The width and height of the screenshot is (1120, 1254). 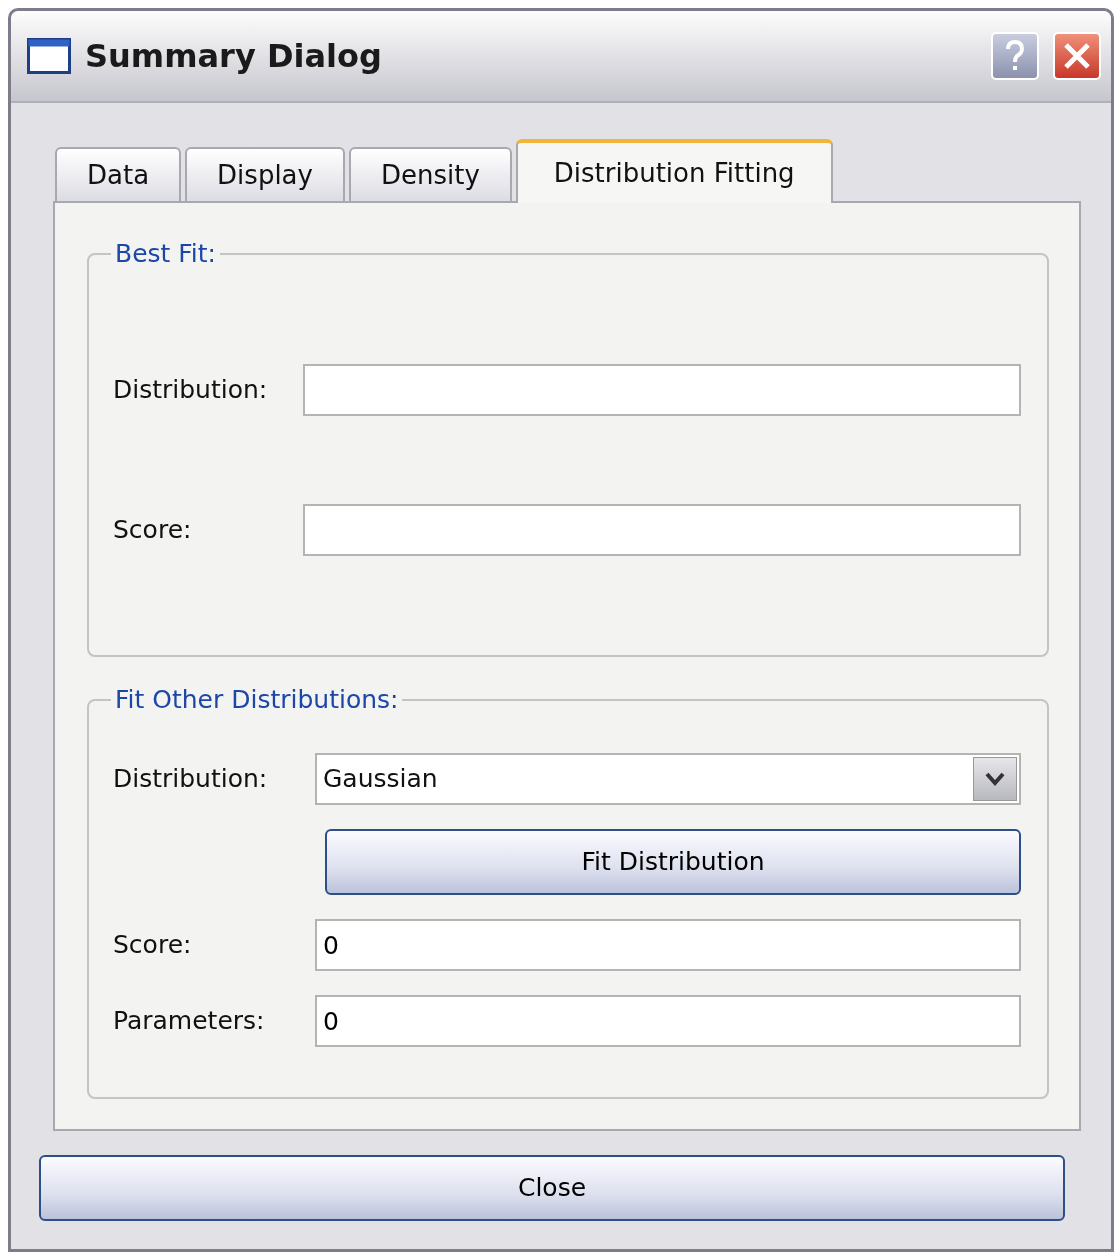 I want to click on dropdown-arrow-button, so click(x=995, y=779).